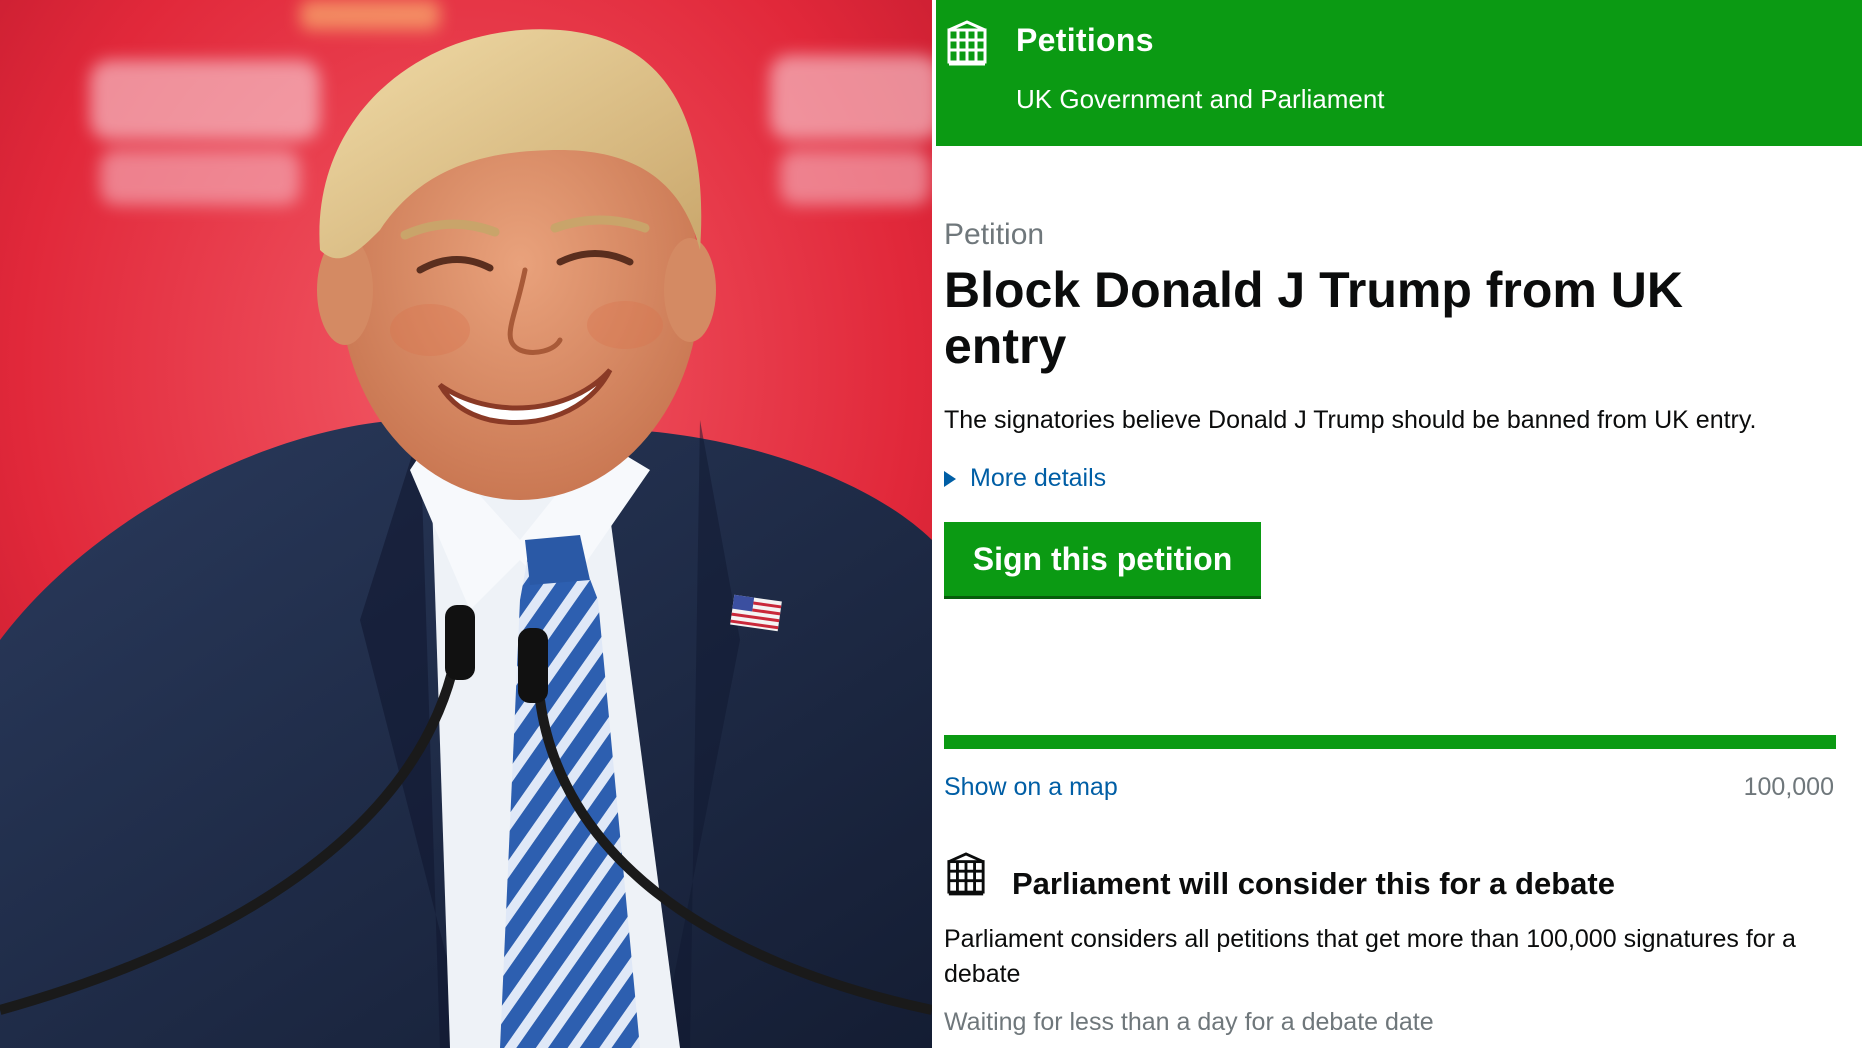 This screenshot has height=1048, width=1862. Describe the element at coordinates (950, 478) in the screenshot. I see `disclosure-triangle-icon` at that location.